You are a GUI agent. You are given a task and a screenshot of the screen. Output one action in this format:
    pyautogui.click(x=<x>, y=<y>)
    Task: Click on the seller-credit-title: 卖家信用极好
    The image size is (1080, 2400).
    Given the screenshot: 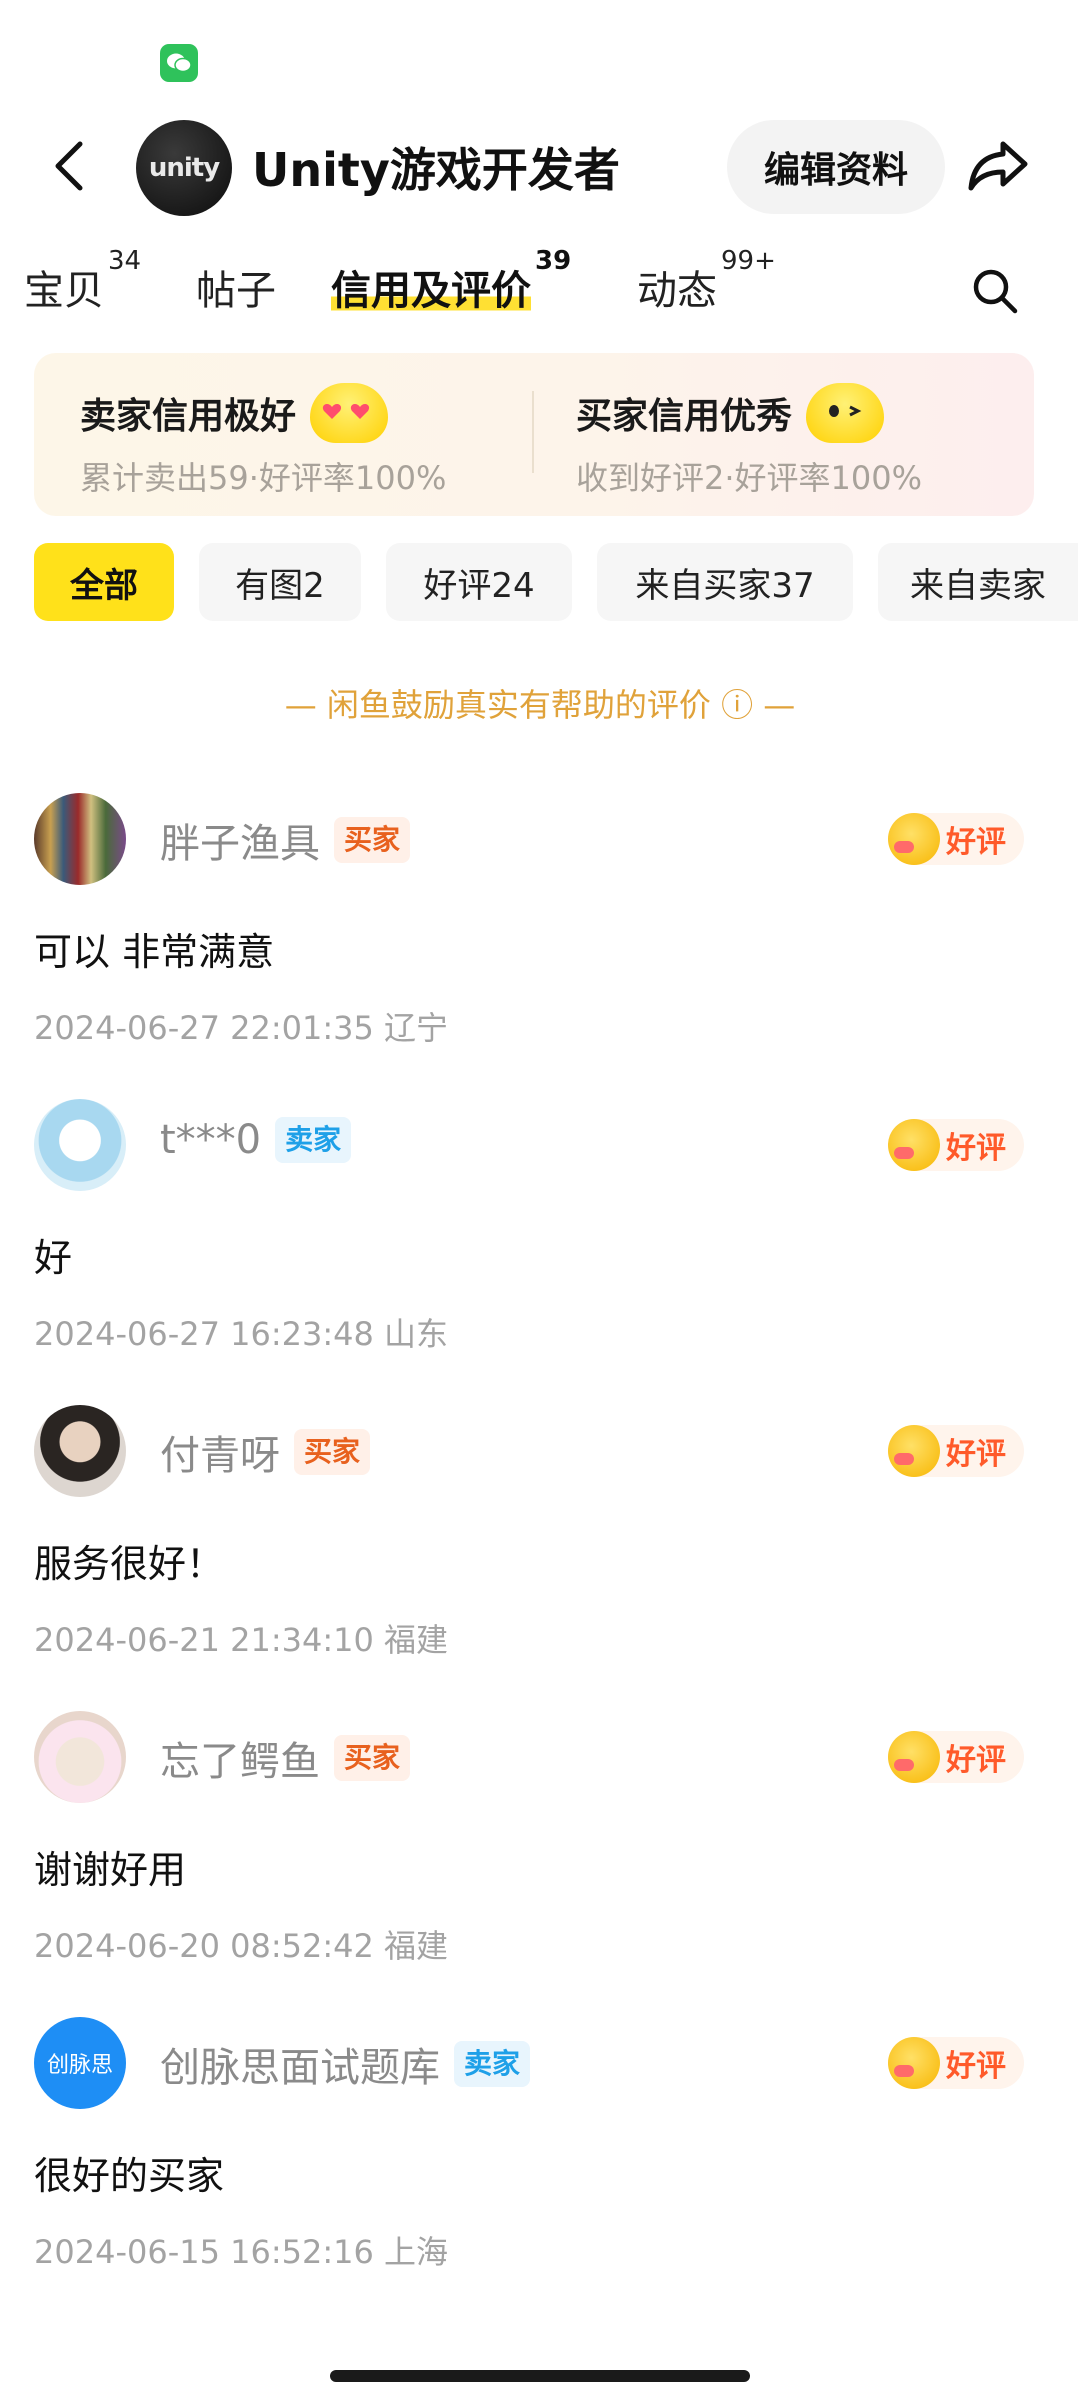 What is the action you would take?
    pyautogui.click(x=263, y=413)
    